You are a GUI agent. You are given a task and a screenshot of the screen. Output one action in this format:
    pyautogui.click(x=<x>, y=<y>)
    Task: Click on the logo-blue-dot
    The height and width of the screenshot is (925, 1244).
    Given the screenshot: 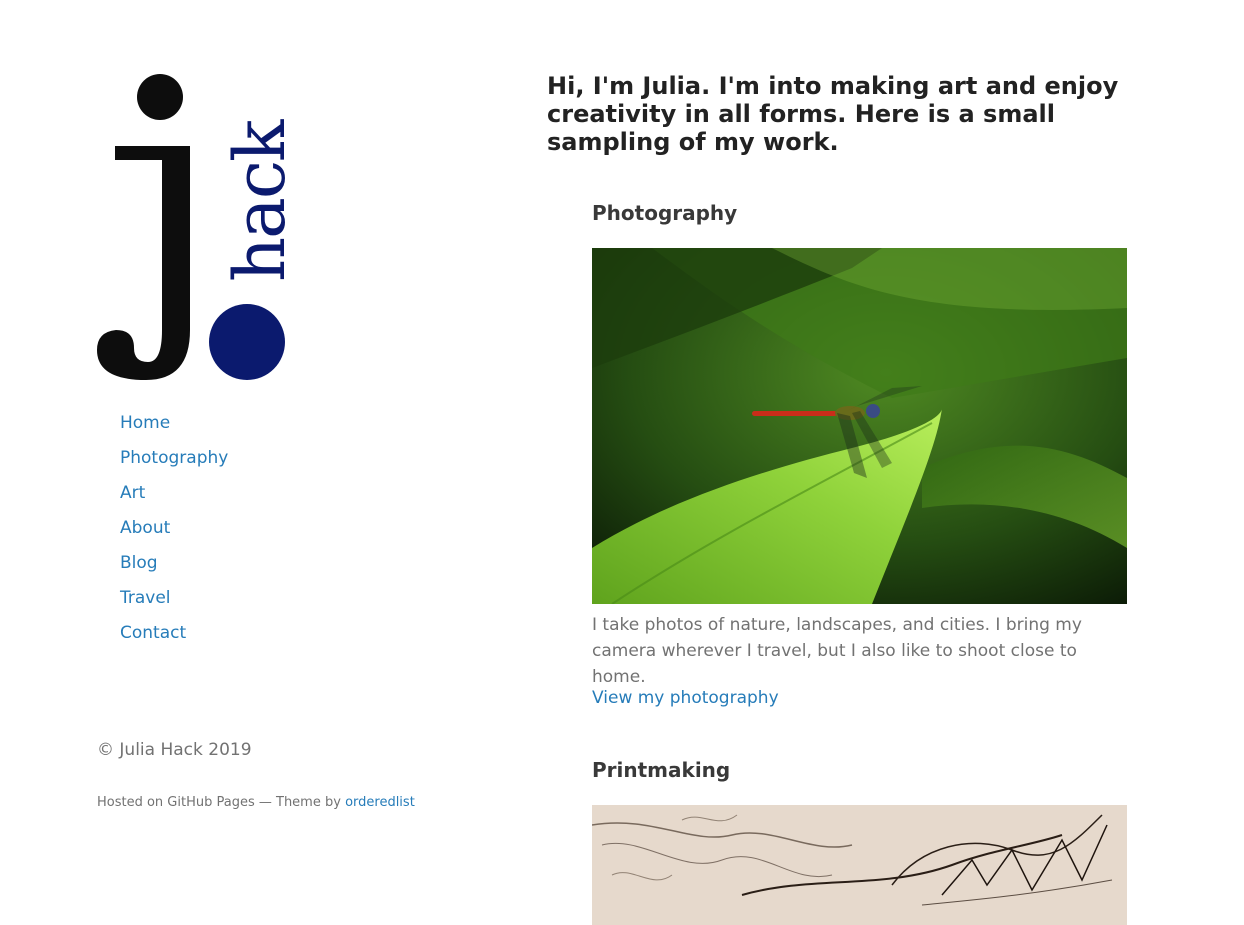 What is the action you would take?
    pyautogui.click(x=247, y=342)
    